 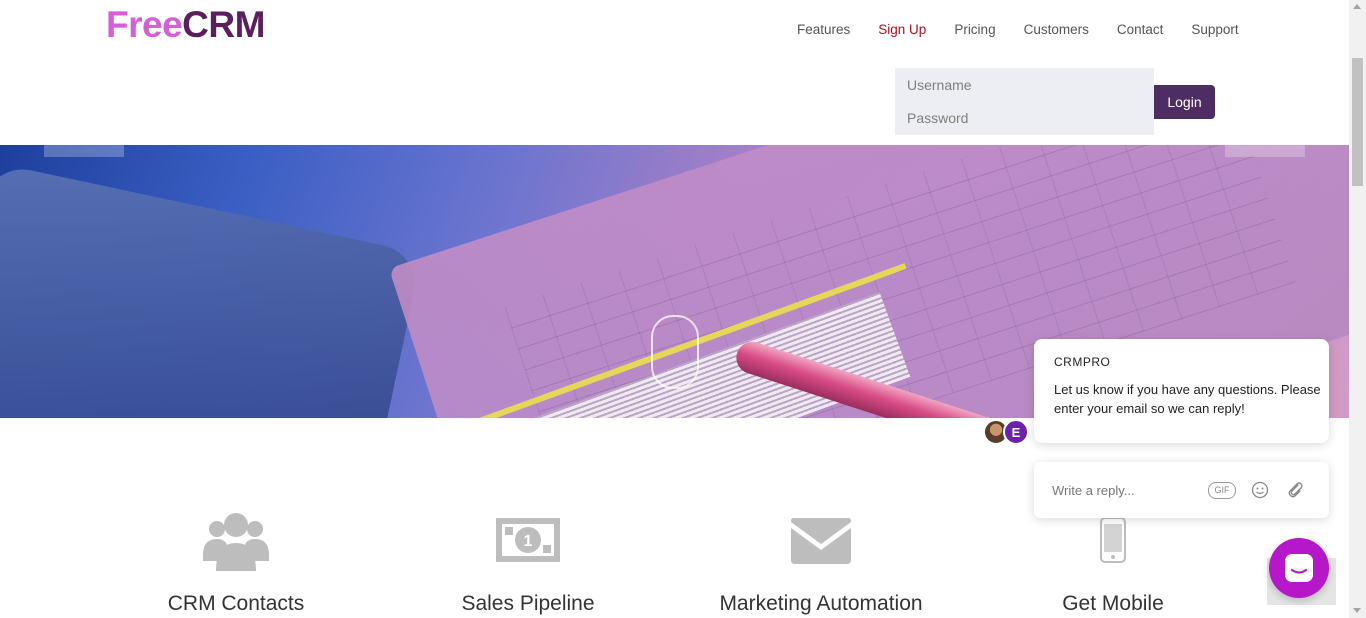 I want to click on chat-reply-box: GIF, so click(x=1181, y=490).